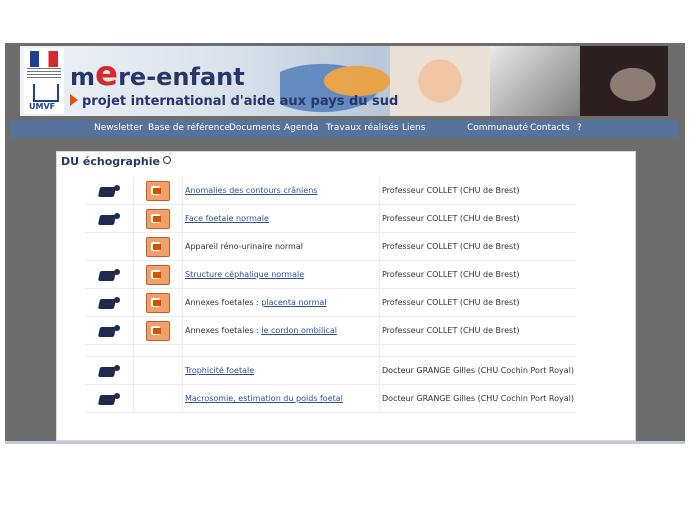  What do you see at coordinates (157, 74) in the screenshot?
I see `site-title: mere-enfant` at bounding box center [157, 74].